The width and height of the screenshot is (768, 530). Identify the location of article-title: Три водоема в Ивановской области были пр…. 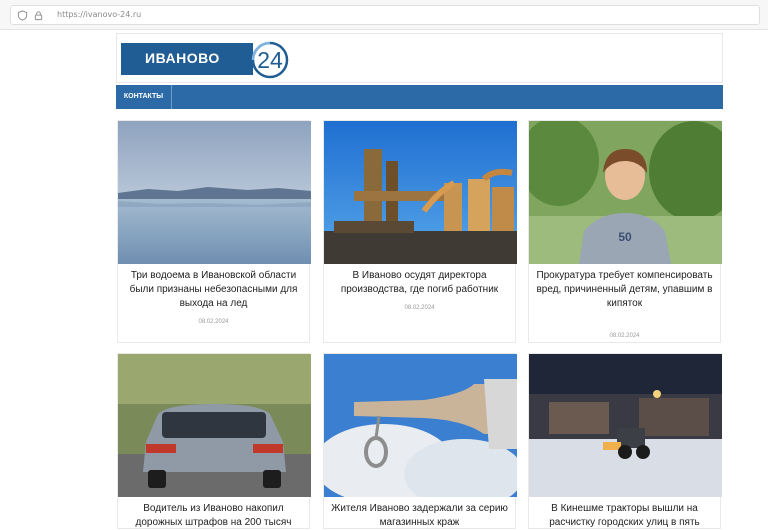
(213, 290).